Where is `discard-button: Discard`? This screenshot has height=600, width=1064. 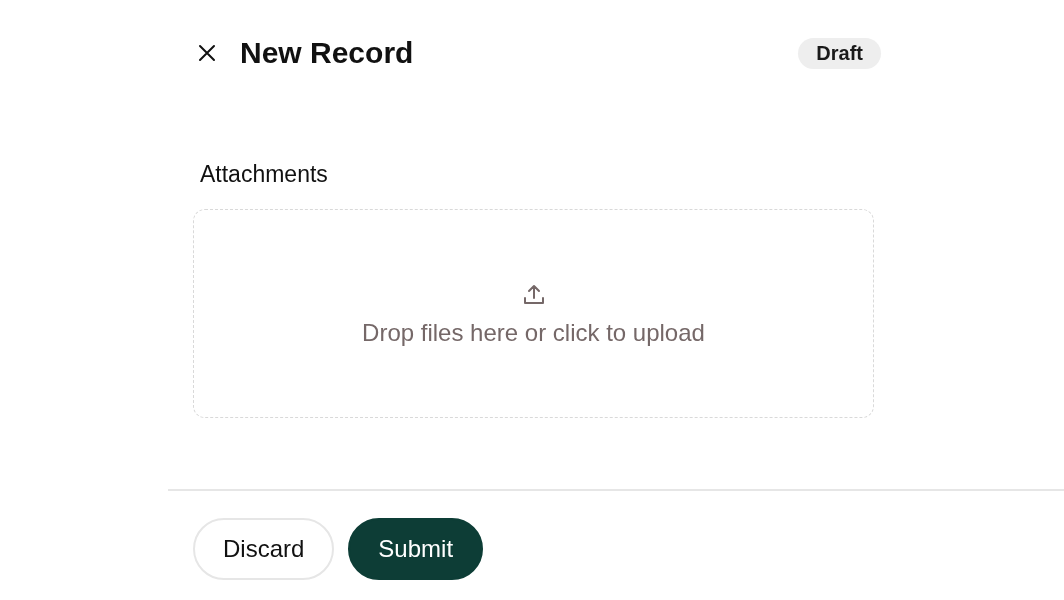 discard-button: Discard is located at coordinates (264, 549).